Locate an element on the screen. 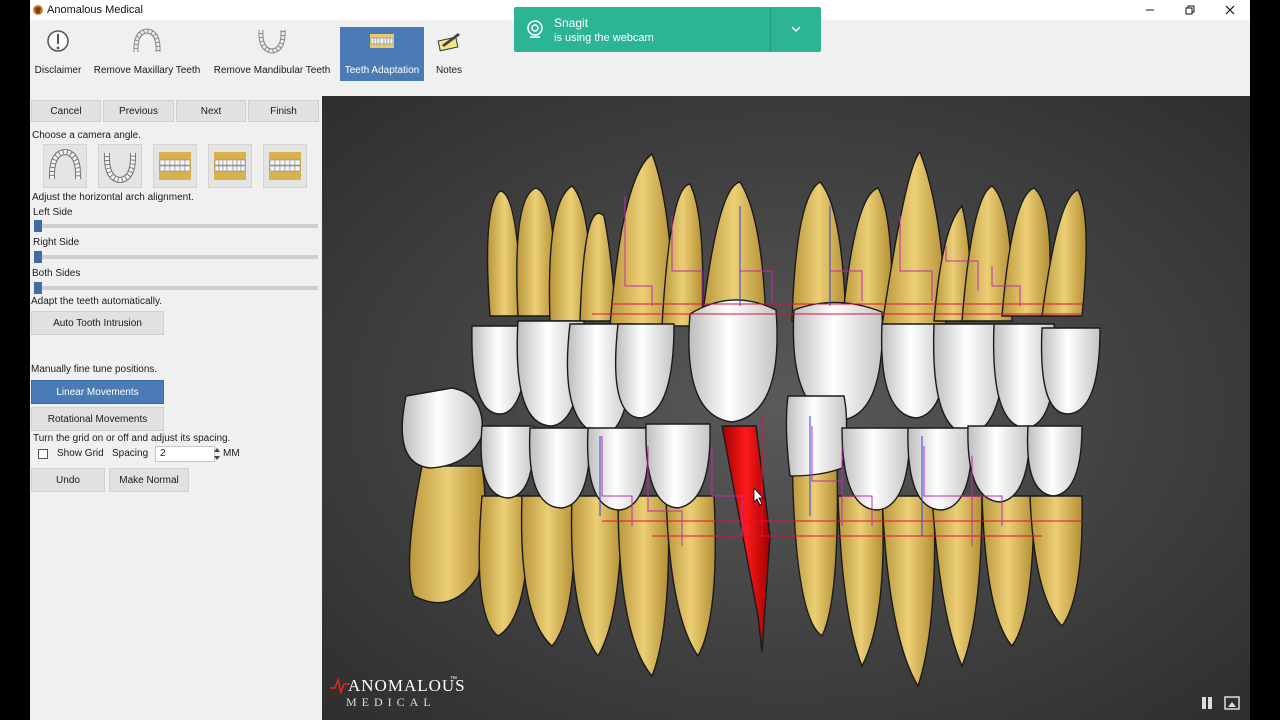 This screenshot has width=1280, height=720. notes-pencil-icon is located at coordinates (449, 41).